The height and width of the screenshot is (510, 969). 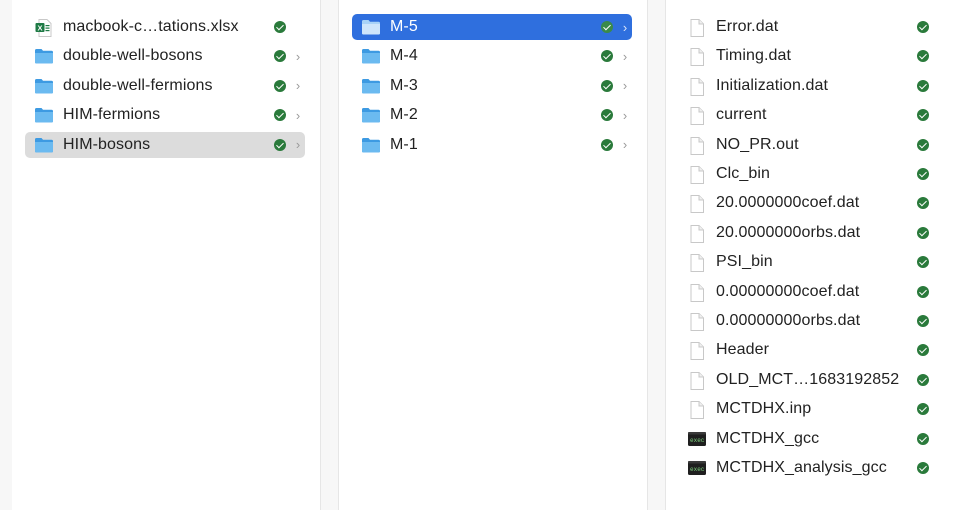 I want to click on folder-row: M-1 ›, so click(x=492, y=145).